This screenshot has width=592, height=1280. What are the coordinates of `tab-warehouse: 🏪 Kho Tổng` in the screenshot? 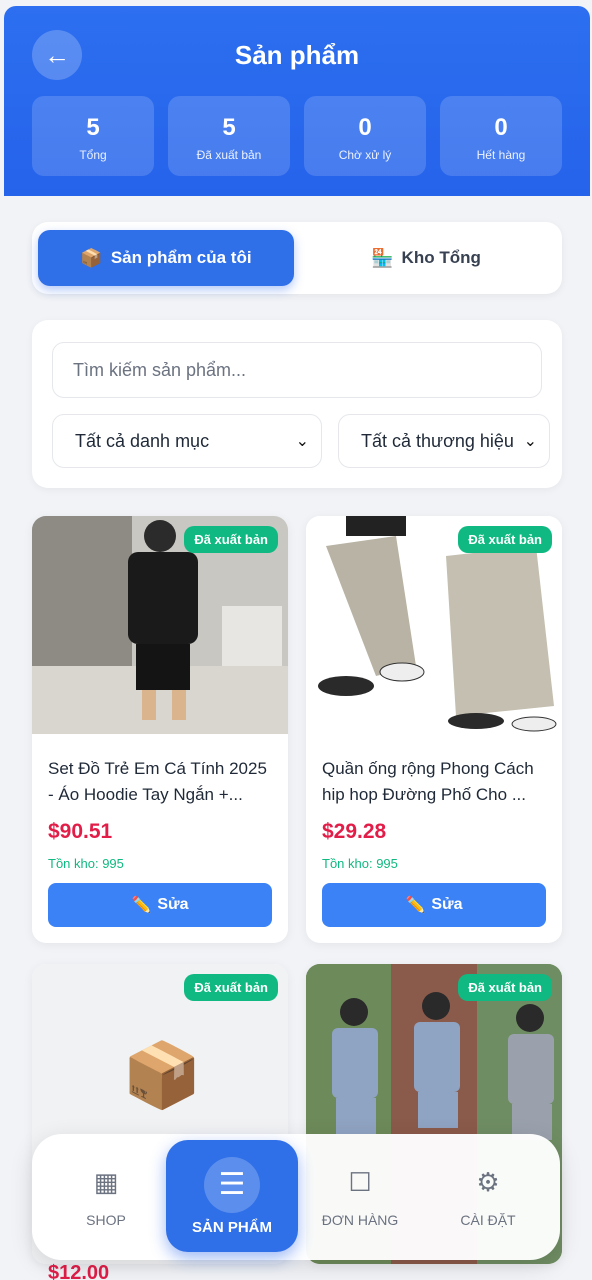 It's located at (426, 258).